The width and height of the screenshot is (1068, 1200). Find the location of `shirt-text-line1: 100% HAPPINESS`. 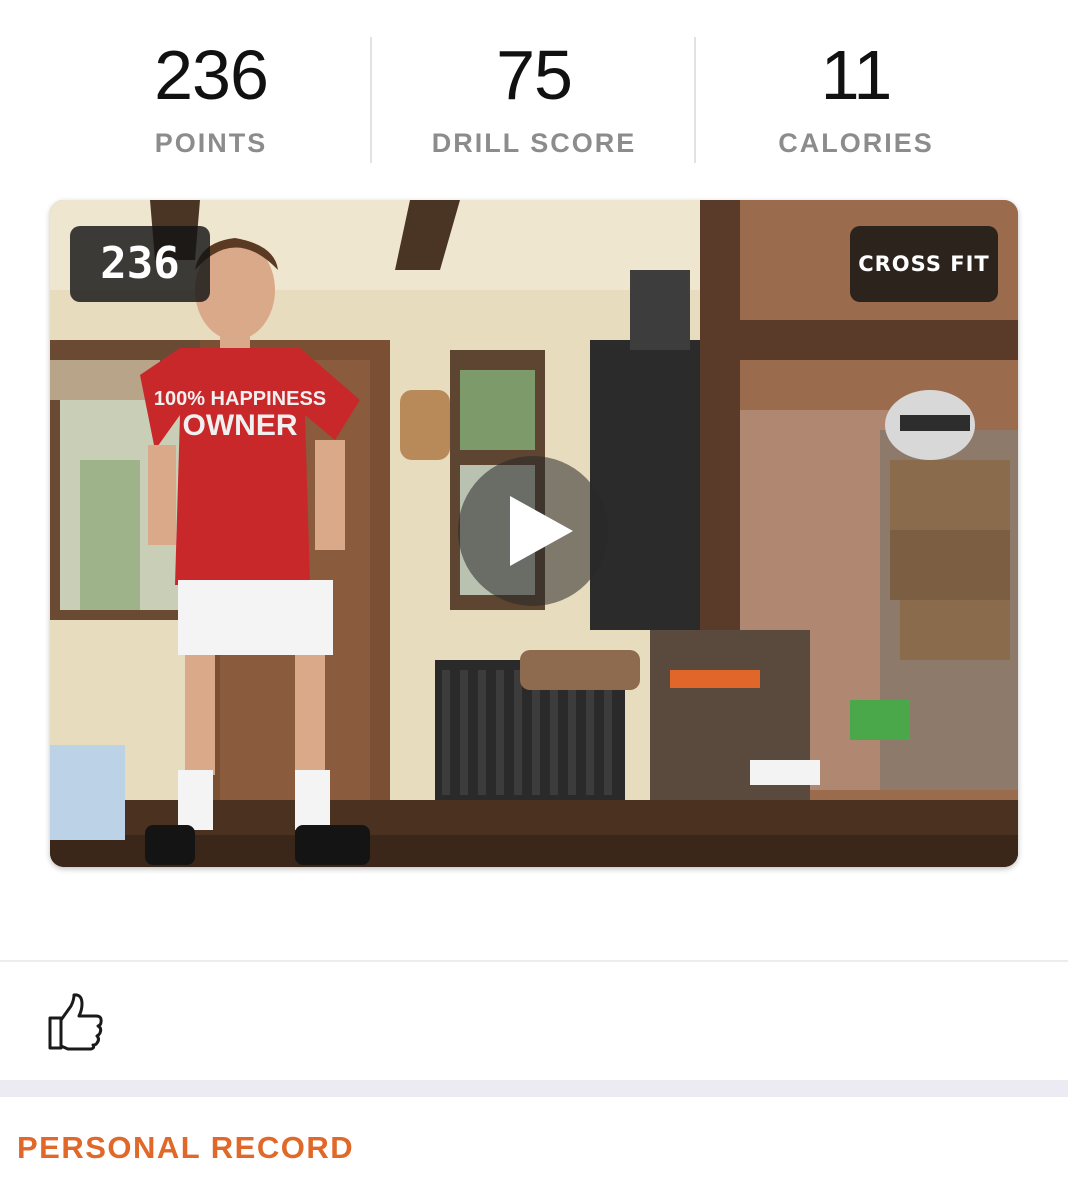

shirt-text-line1: 100% HAPPINESS is located at coordinates (240, 399).